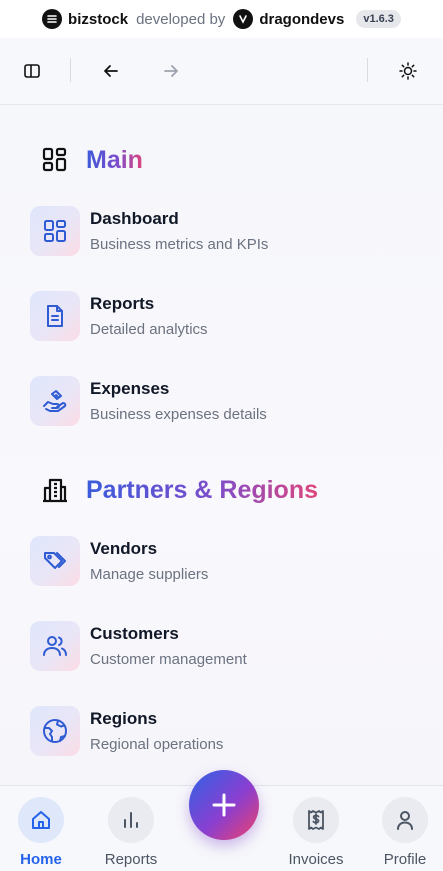 The height and width of the screenshot is (871, 443). What do you see at coordinates (41, 820) in the screenshot?
I see `home-icon` at bounding box center [41, 820].